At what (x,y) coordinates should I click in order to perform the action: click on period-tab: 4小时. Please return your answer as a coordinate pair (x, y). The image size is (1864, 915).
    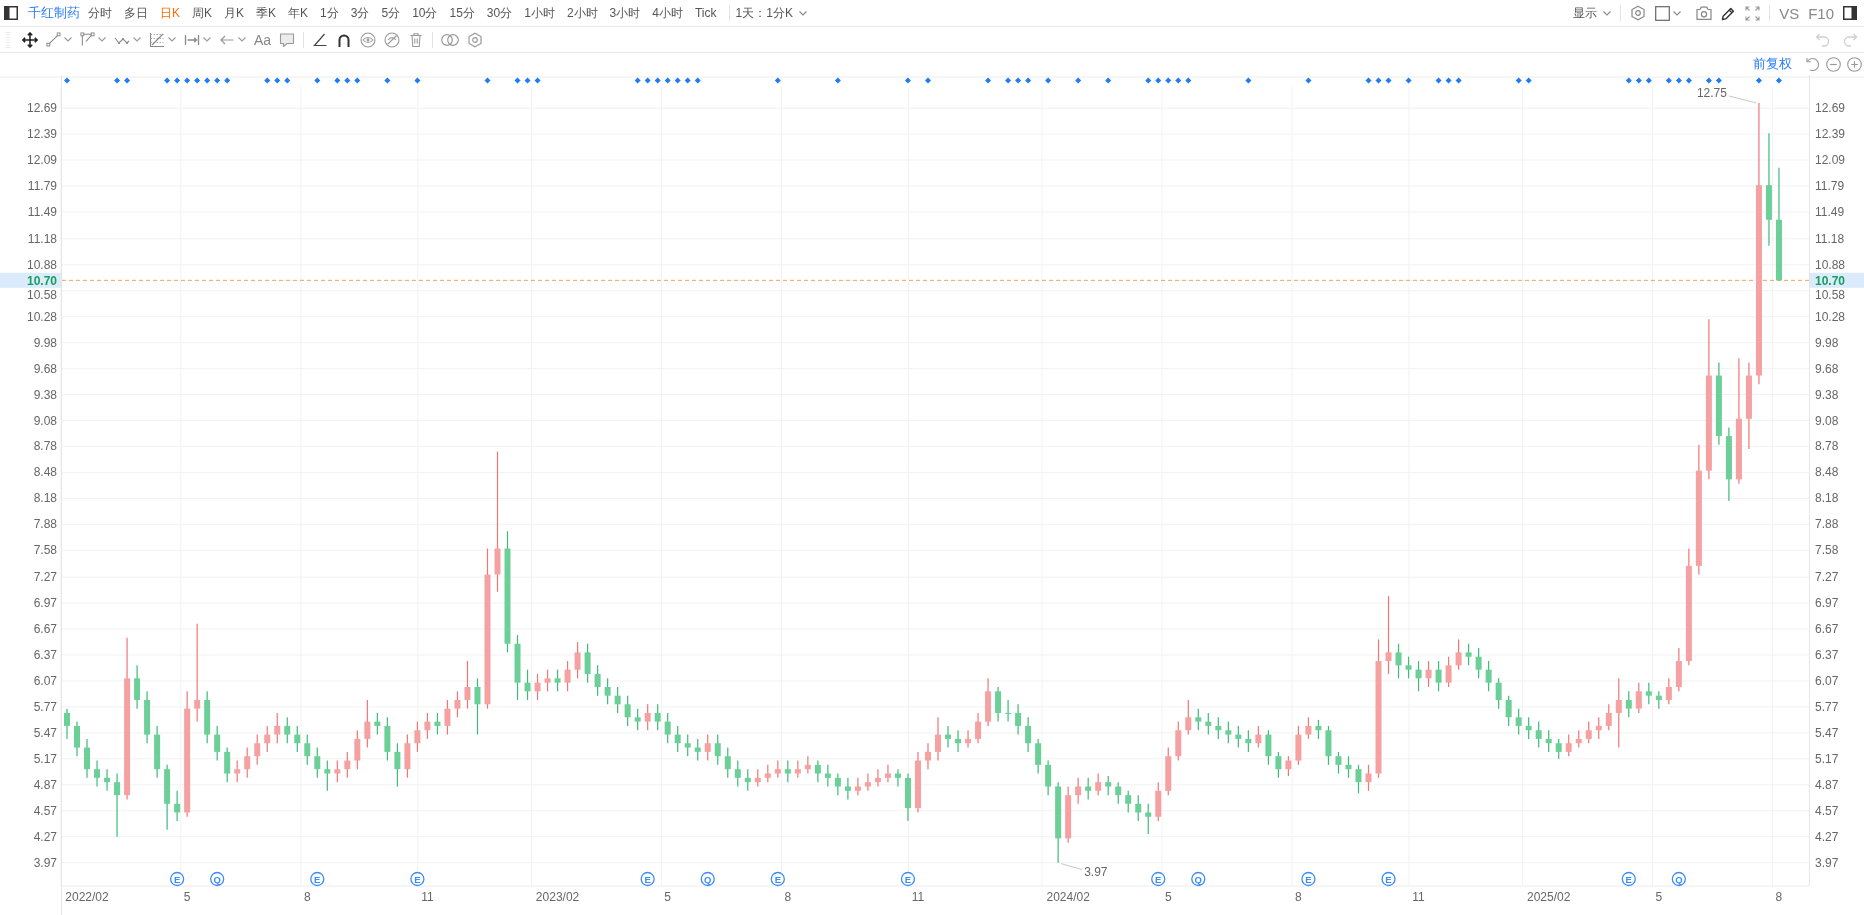
    Looking at the image, I should click on (667, 13).